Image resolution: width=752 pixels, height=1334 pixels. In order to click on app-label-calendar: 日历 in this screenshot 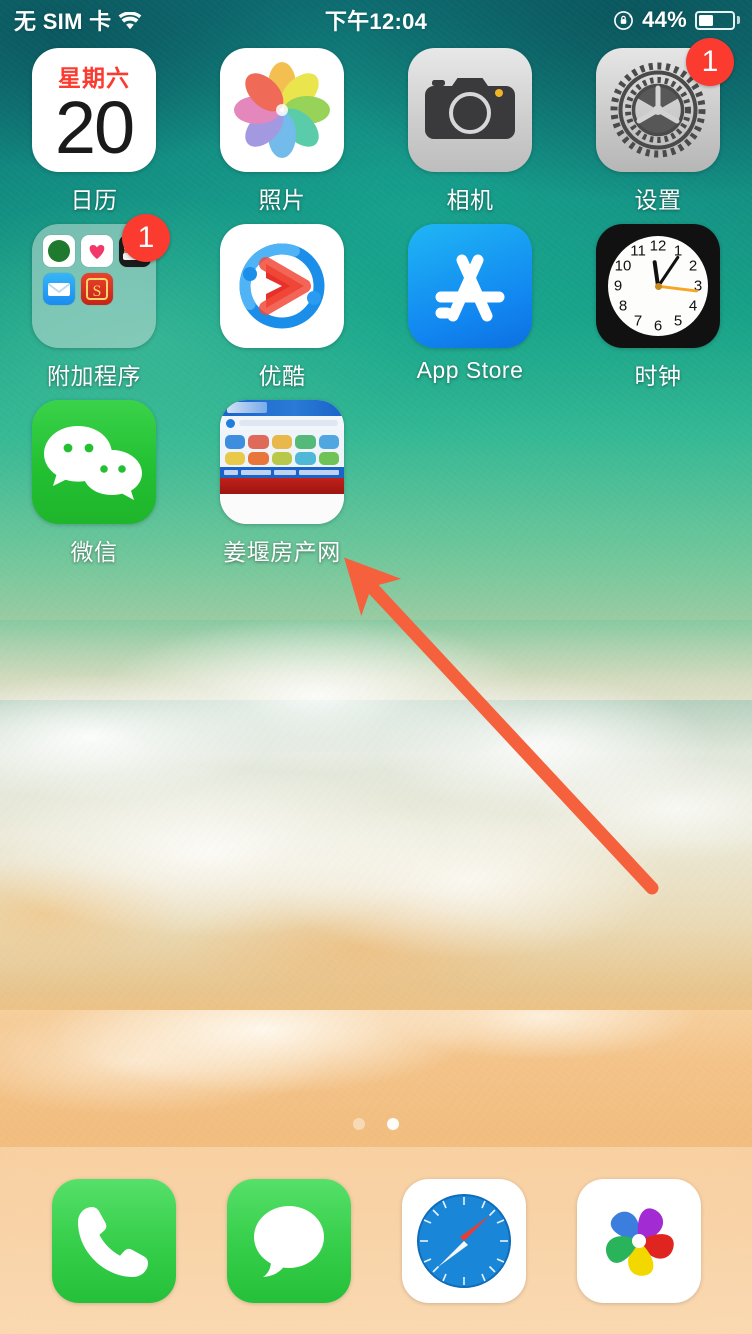, I will do `click(94, 200)`.